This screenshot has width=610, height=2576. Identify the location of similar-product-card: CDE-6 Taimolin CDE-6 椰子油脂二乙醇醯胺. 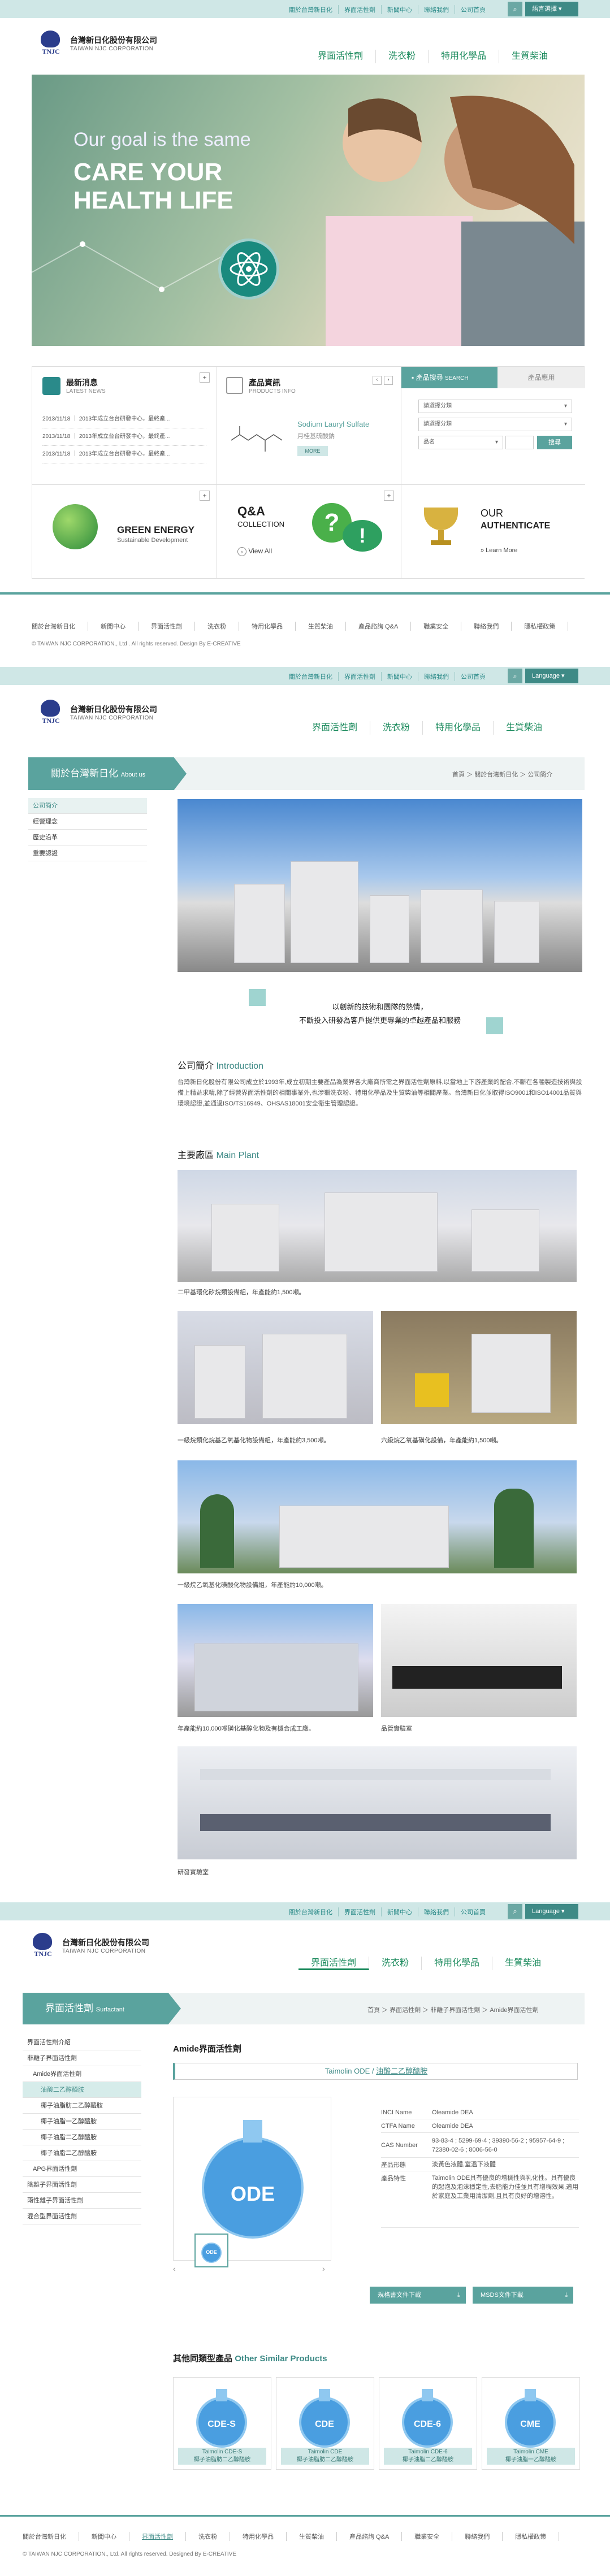
(428, 2423).